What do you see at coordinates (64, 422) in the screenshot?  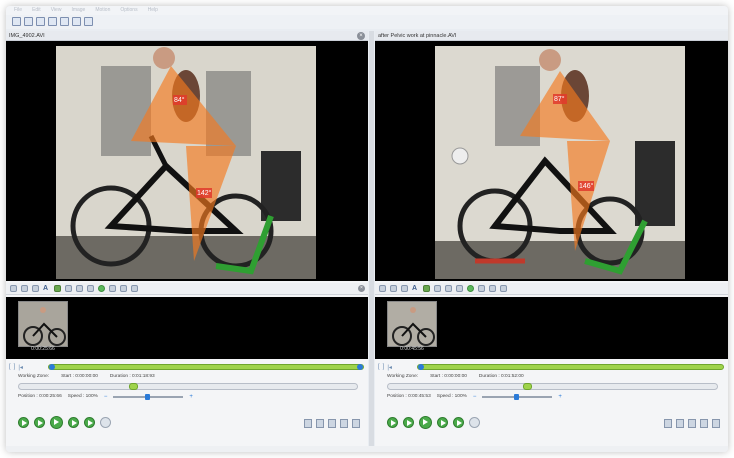 I see `left-player-controls` at bounding box center [64, 422].